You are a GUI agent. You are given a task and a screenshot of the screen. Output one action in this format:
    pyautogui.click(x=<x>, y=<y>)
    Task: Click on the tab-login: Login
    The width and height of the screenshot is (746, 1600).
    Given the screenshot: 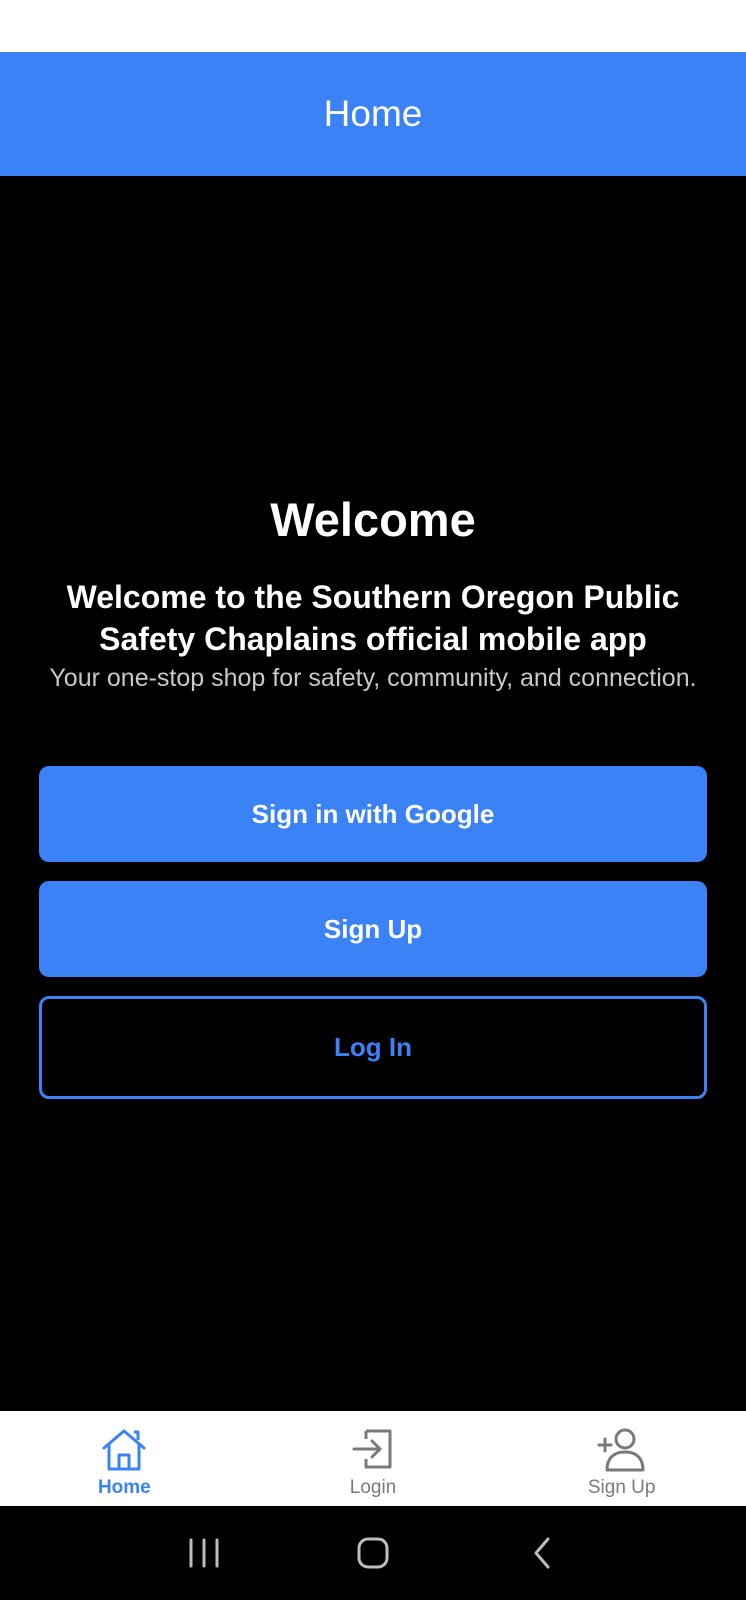 What is the action you would take?
    pyautogui.click(x=373, y=1458)
    